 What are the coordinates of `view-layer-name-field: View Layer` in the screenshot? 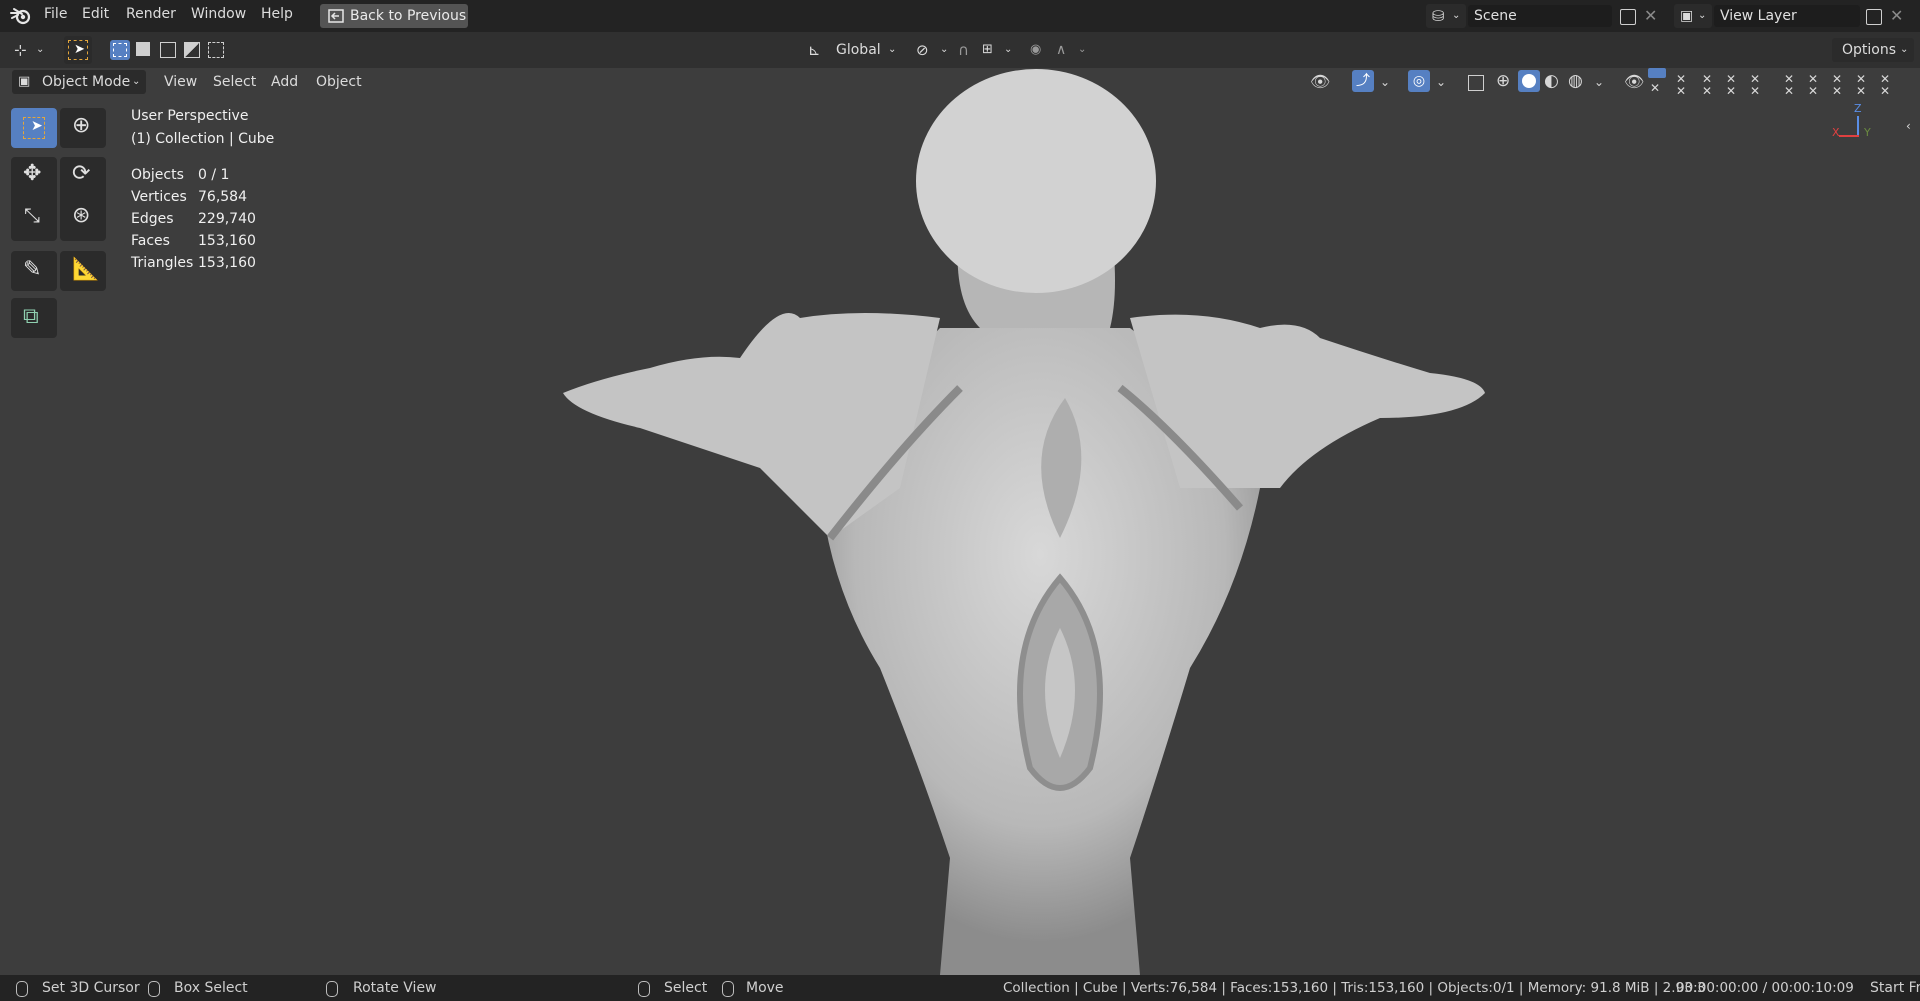 It's located at (1787, 16).